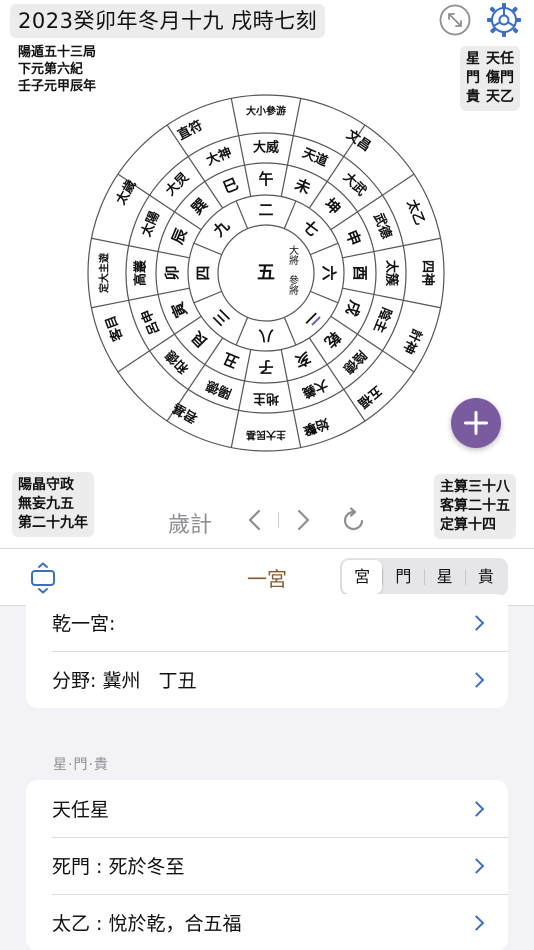  Describe the element at coordinates (310, 228) in the screenshot. I see `palace-number: 七` at that location.